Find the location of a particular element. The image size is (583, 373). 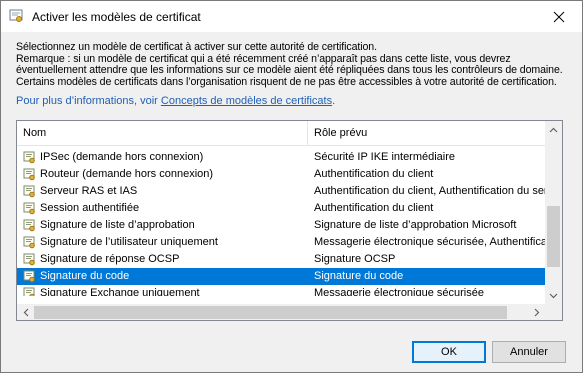

template-name: Serveur RAS et IAS is located at coordinates (89, 191).